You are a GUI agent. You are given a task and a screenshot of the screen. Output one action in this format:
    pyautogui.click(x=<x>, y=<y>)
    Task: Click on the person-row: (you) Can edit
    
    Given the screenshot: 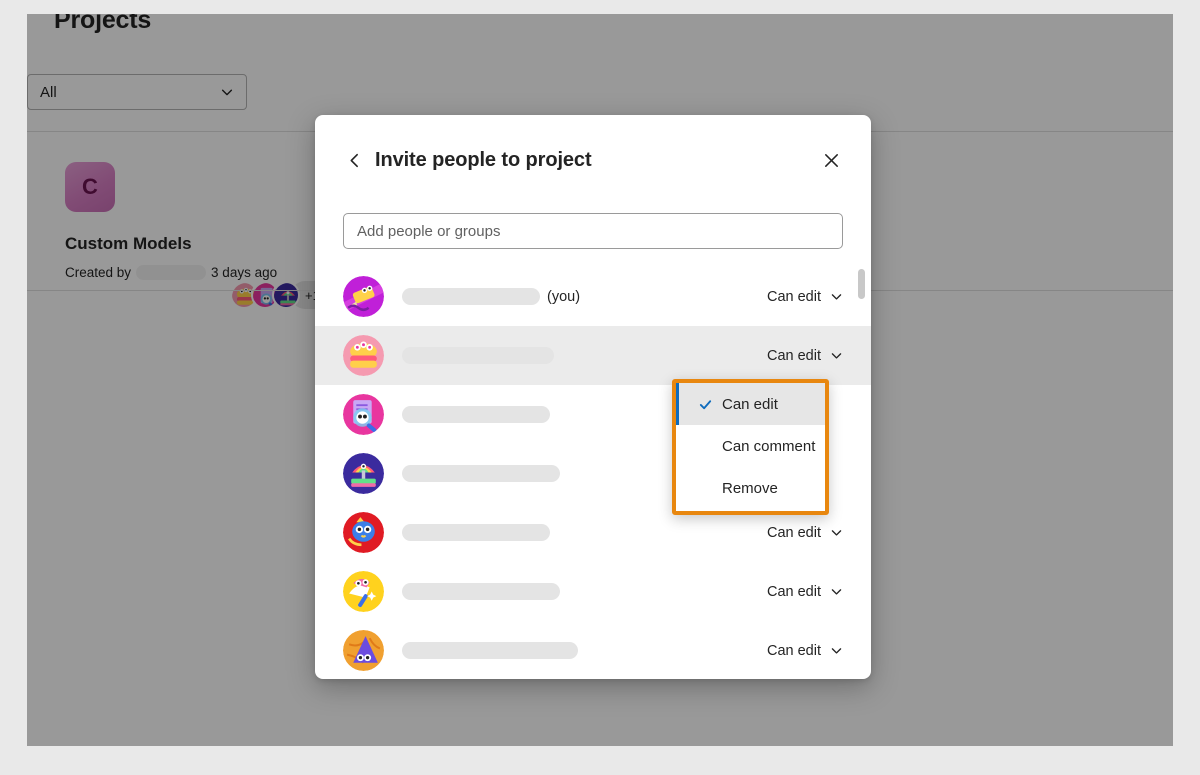 What is the action you would take?
    pyautogui.click(x=593, y=296)
    